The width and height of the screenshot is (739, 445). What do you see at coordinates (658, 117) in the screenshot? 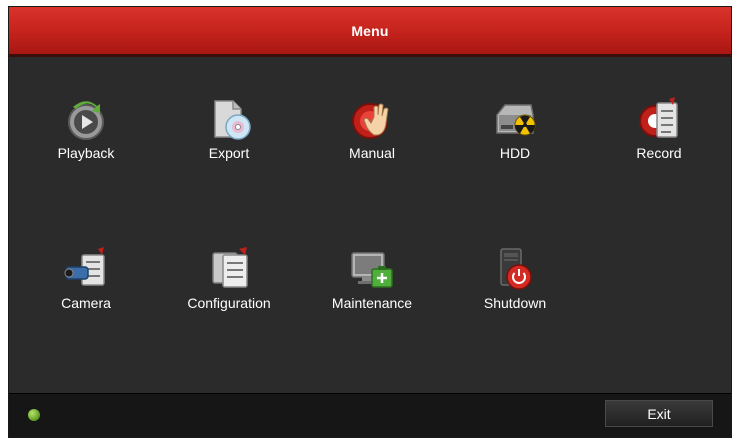
I see `record-settings-icon` at bounding box center [658, 117].